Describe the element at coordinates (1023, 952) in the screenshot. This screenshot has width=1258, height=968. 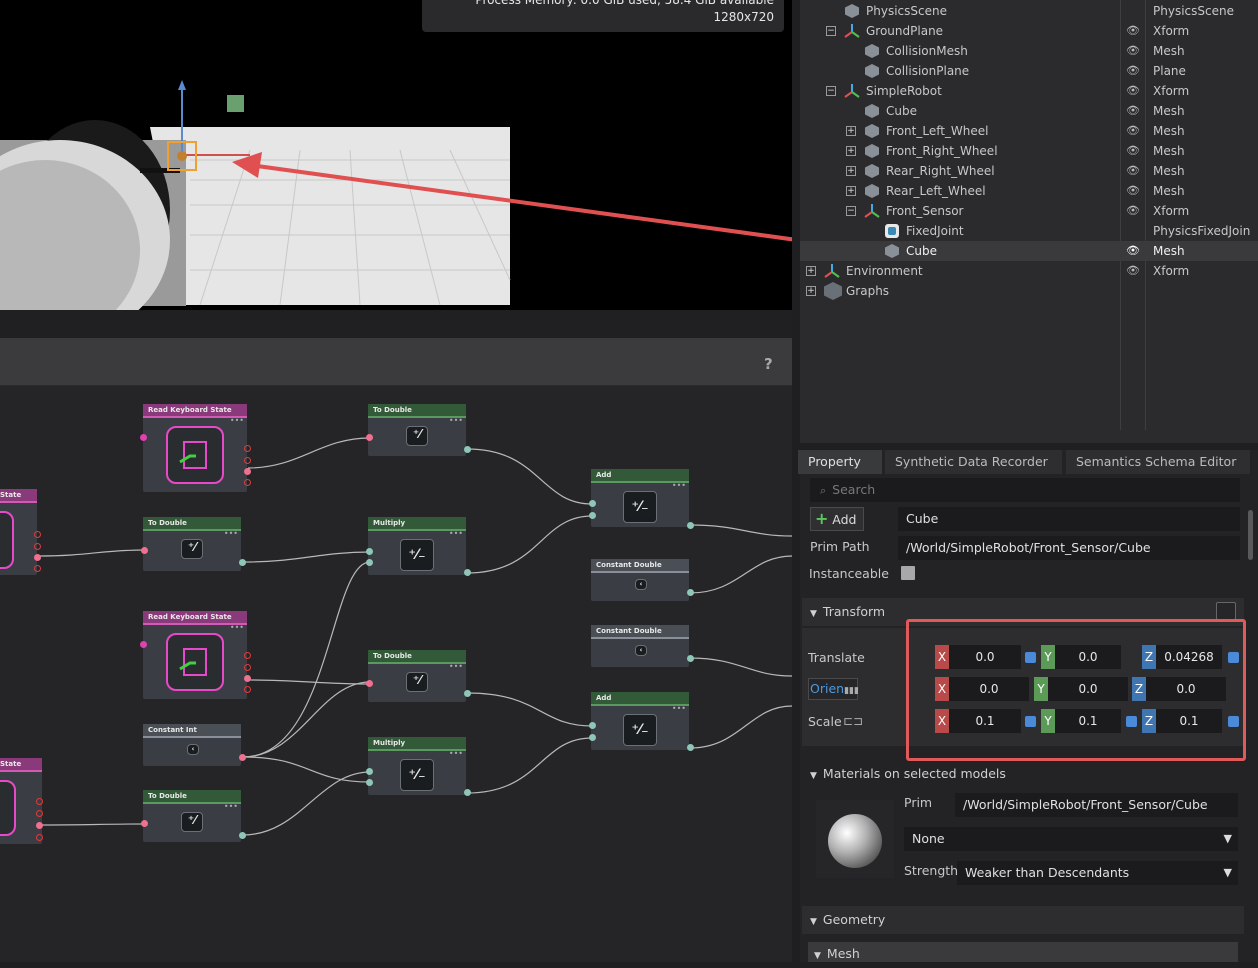
I see `mesh-subsection-header: ▼ Mesh` at that location.